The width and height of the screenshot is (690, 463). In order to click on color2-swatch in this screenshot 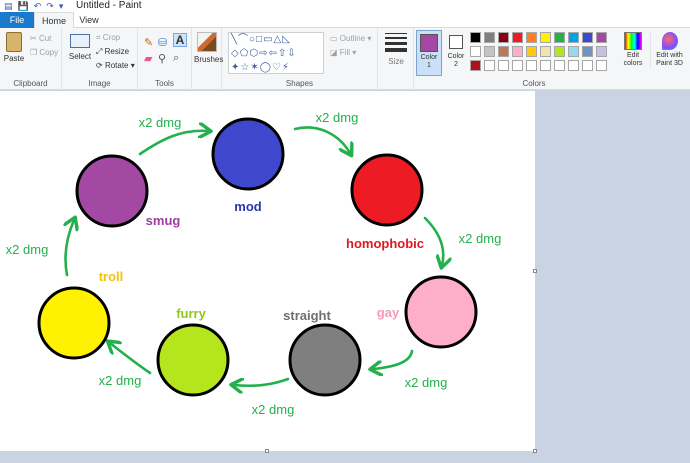, I will do `click(456, 42)`.